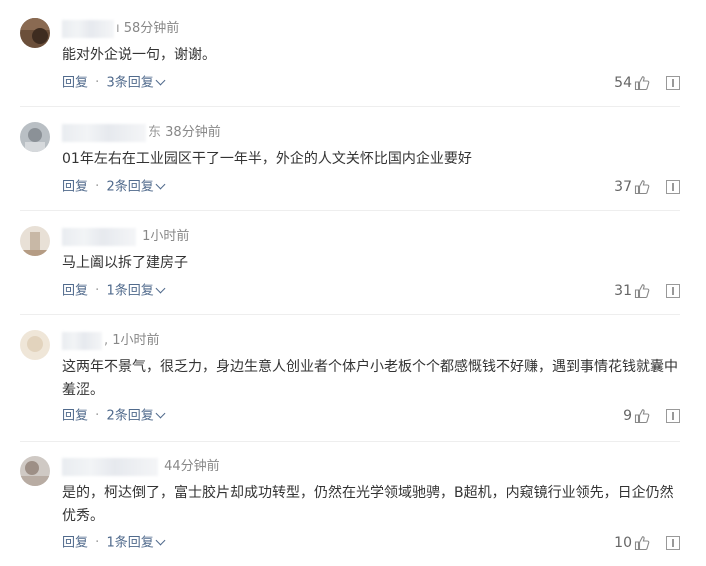  I want to click on author-row: ı 58分钟前, so click(120, 29).